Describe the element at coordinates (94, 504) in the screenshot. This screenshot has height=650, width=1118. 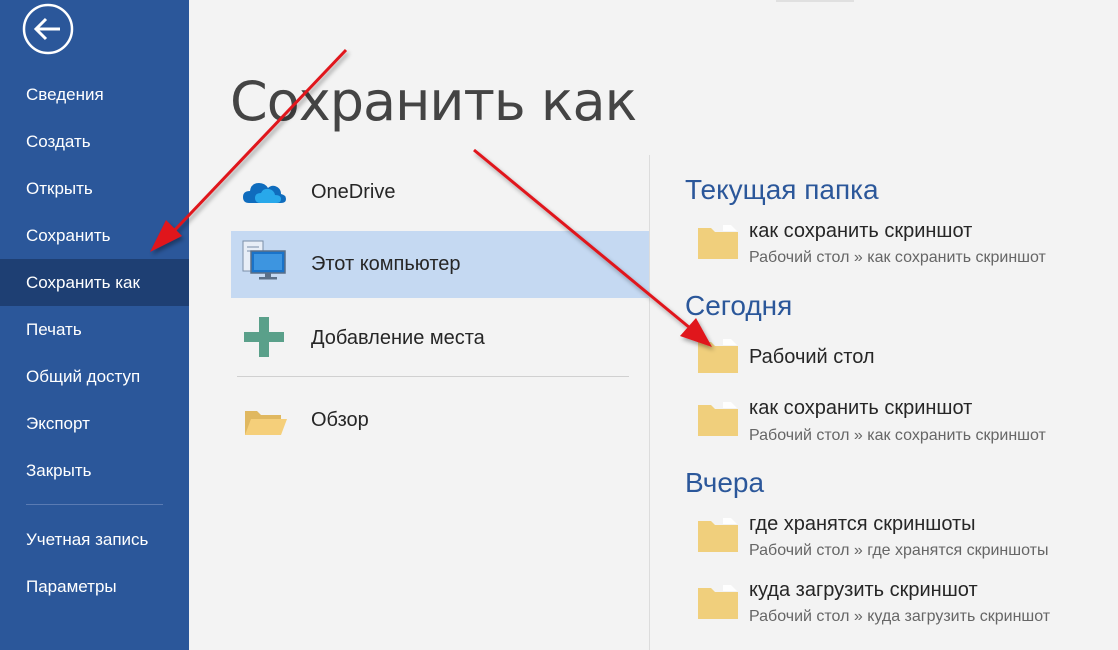
I see `sidebar-divider` at that location.